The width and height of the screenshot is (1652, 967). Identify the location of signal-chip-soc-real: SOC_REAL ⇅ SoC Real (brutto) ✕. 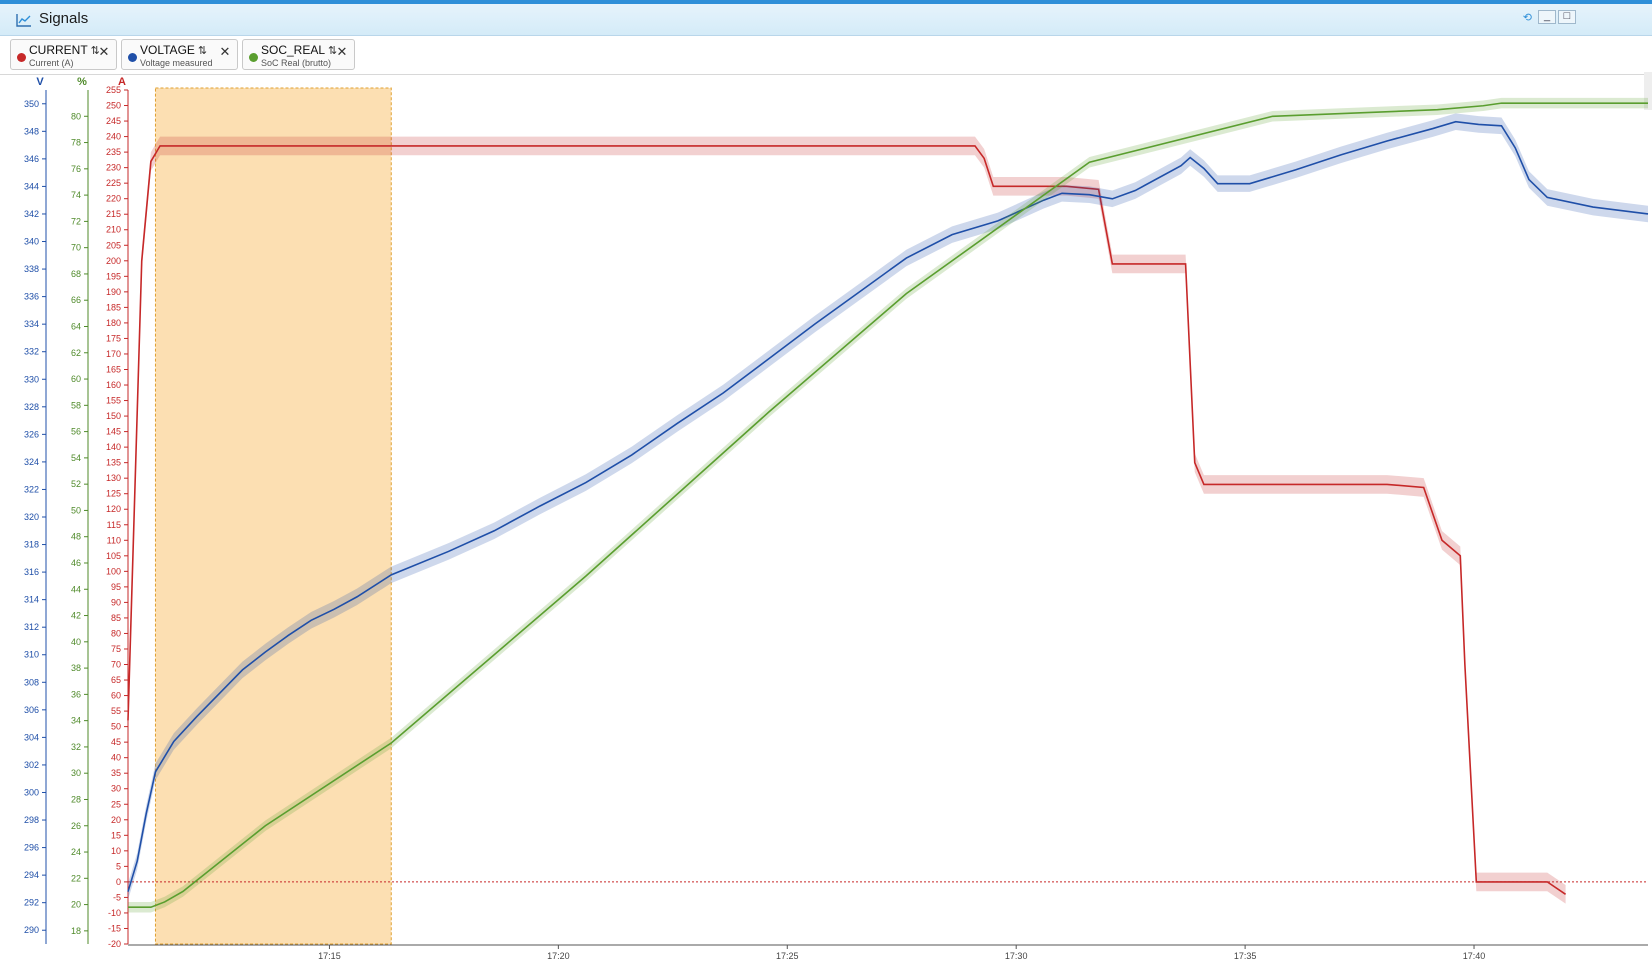
(298, 54).